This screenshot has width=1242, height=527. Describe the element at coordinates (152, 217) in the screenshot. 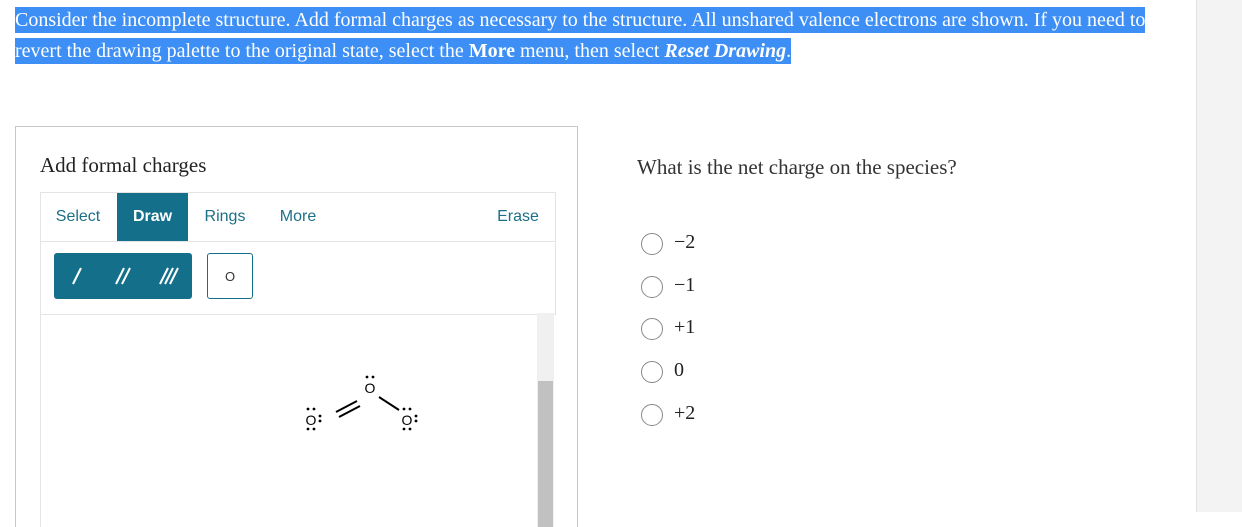

I see `tab-draw: Draw` at that location.